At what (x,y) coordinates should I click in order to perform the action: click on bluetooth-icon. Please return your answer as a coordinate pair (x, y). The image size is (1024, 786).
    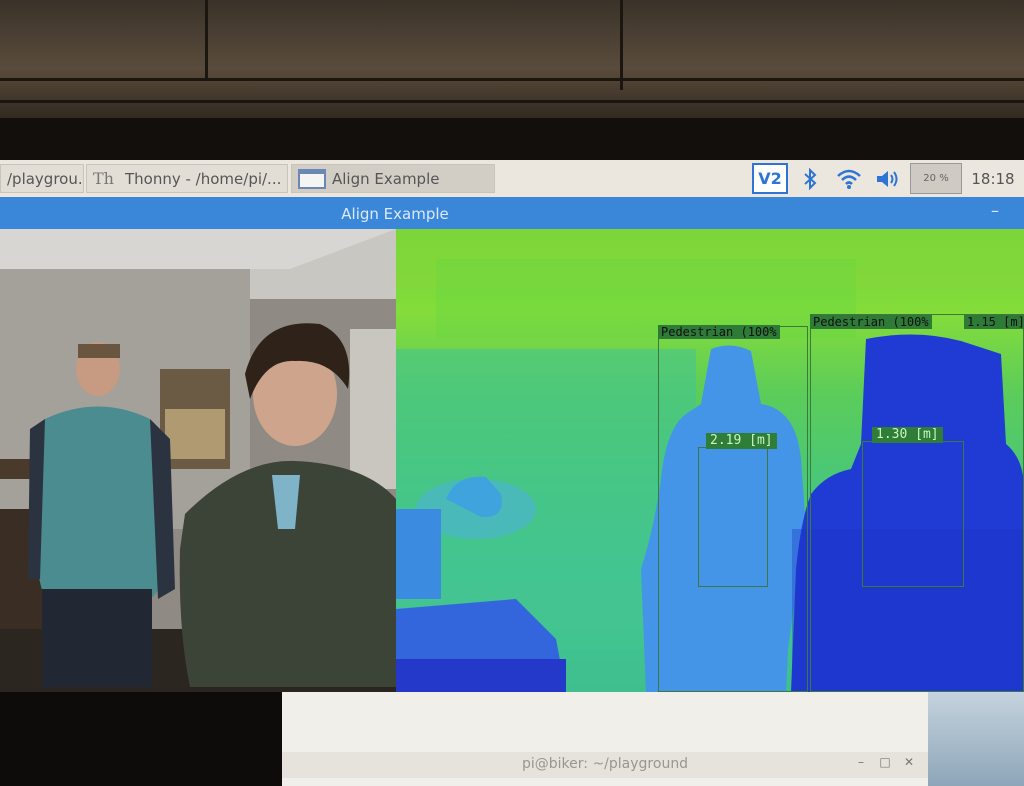
    Looking at the image, I should click on (810, 178).